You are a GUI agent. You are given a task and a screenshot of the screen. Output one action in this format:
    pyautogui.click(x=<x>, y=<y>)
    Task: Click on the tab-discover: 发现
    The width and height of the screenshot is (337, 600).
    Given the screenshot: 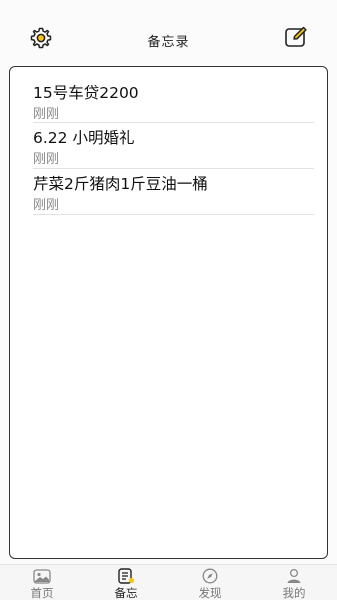 What is the action you would take?
    pyautogui.click(x=210, y=584)
    